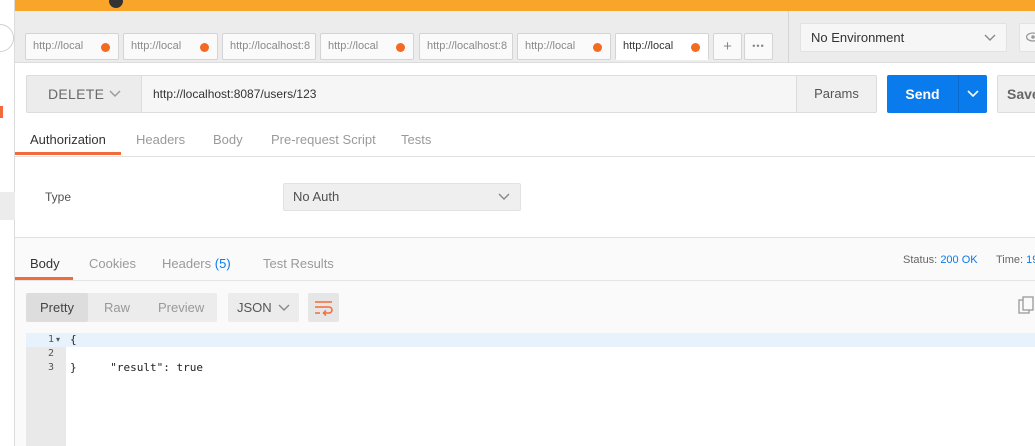 This screenshot has height=446, width=1035. I want to click on response-tab-body: Body, so click(45, 263).